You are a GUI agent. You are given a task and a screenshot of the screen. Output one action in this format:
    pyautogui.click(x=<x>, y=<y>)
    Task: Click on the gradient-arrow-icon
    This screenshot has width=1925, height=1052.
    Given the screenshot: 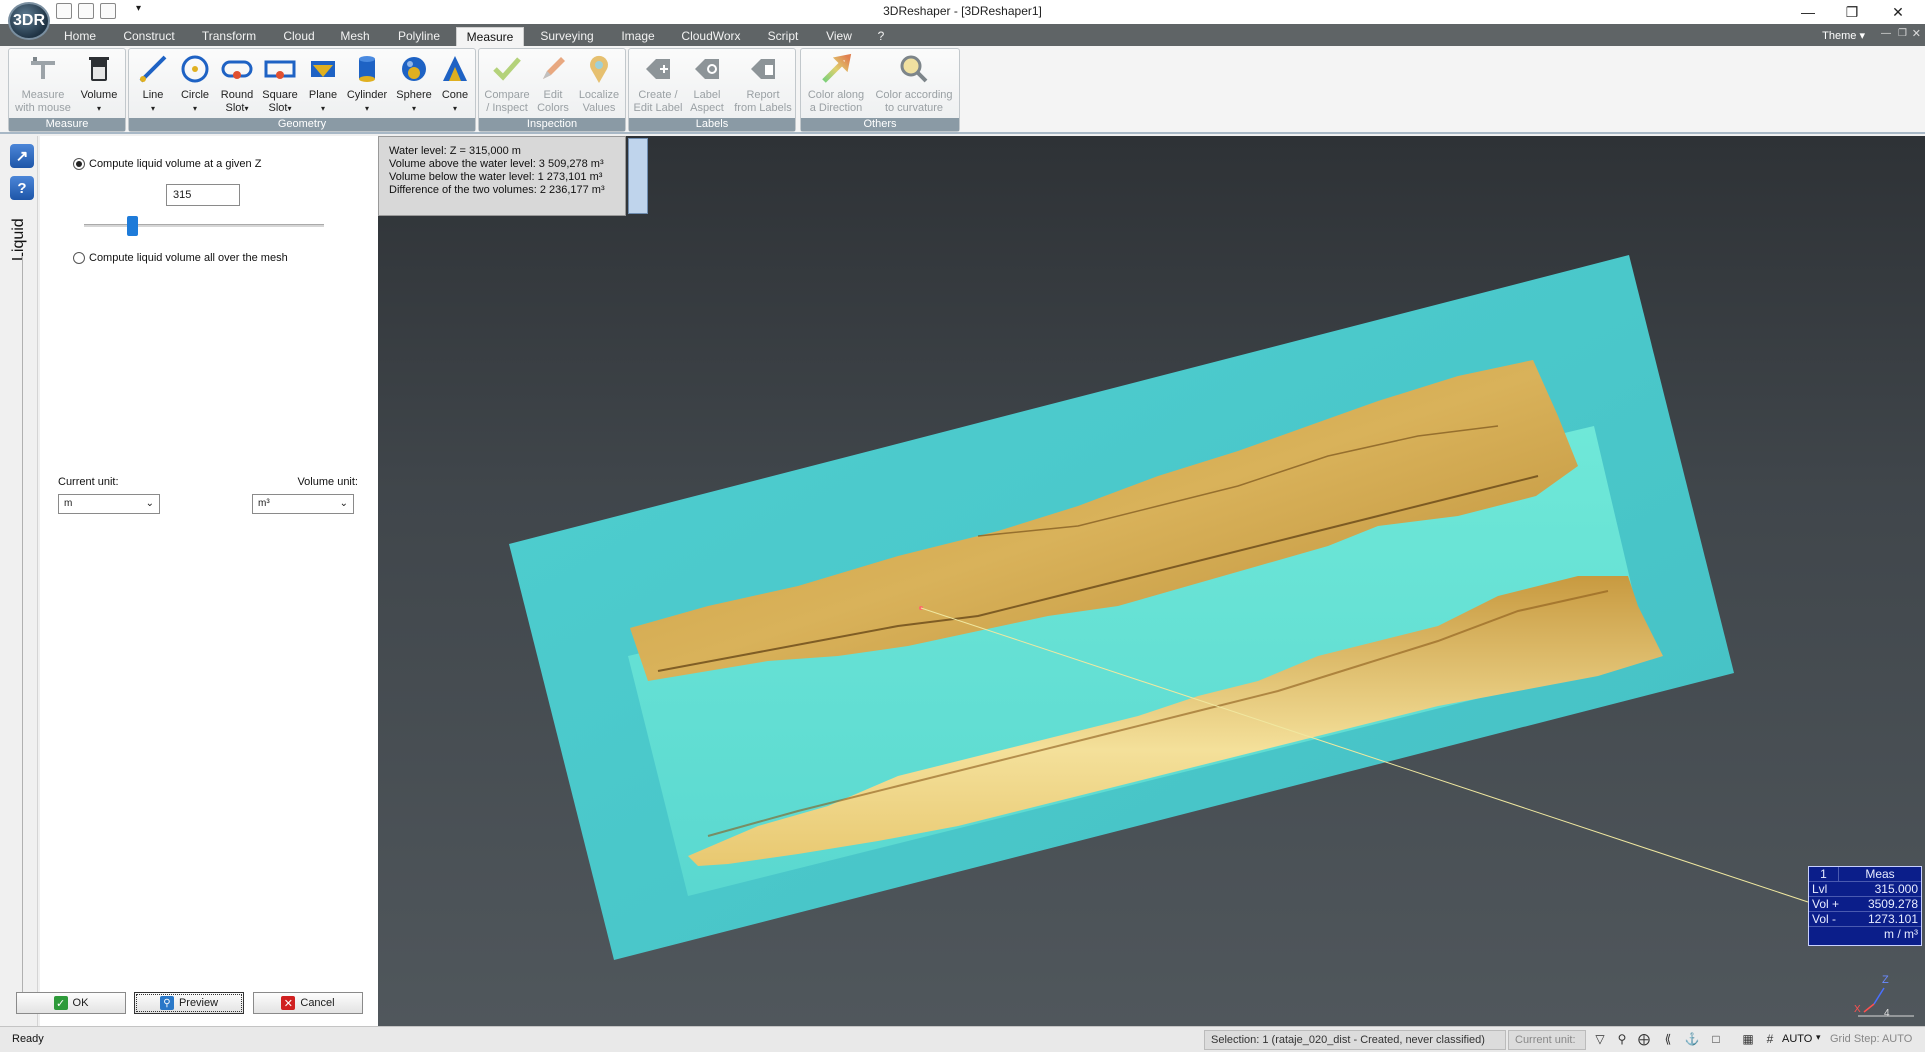 What is the action you would take?
    pyautogui.click(x=837, y=68)
    